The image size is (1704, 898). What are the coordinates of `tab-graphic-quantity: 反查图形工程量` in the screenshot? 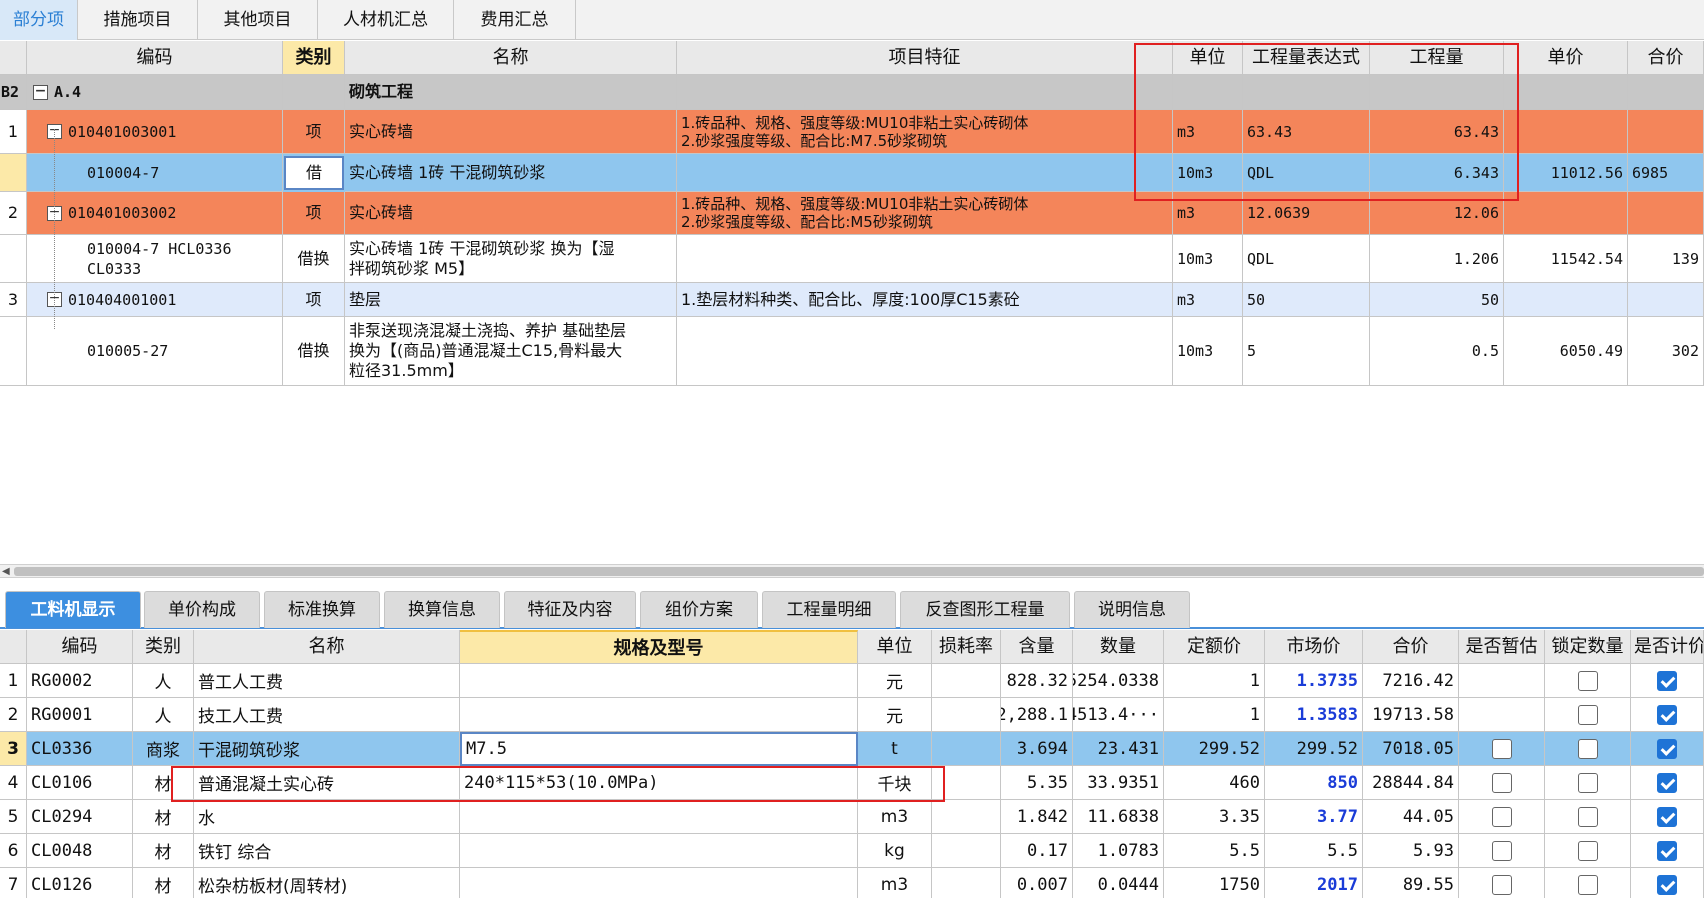 It's located at (985, 609).